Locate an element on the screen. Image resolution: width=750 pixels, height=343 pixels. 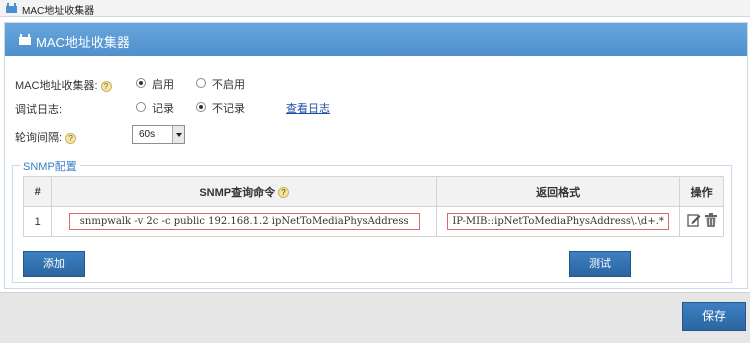
row-index: 1 is located at coordinates (37, 221).